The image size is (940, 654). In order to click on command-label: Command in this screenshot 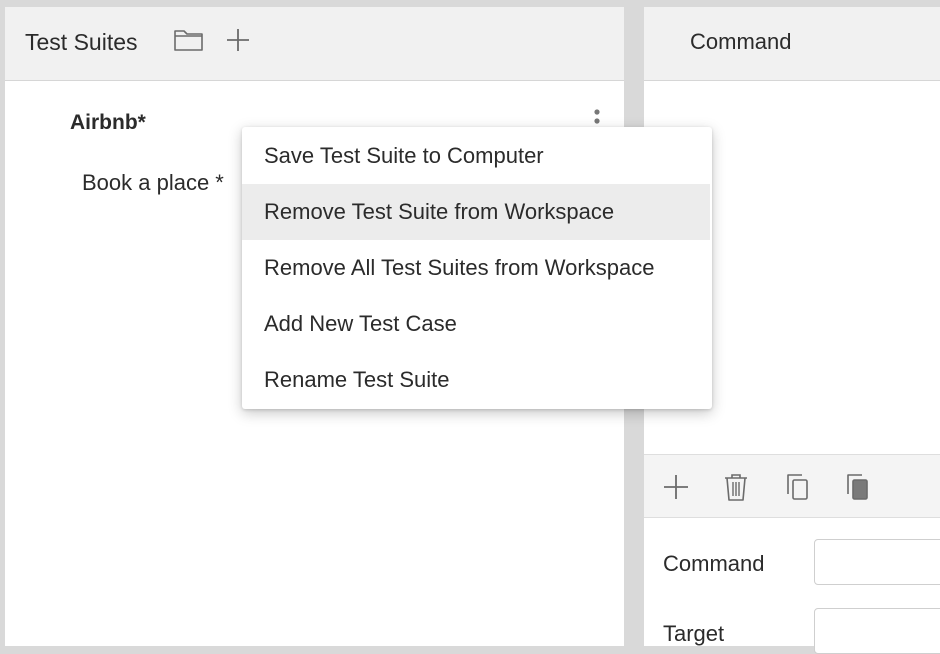, I will do `click(714, 563)`.